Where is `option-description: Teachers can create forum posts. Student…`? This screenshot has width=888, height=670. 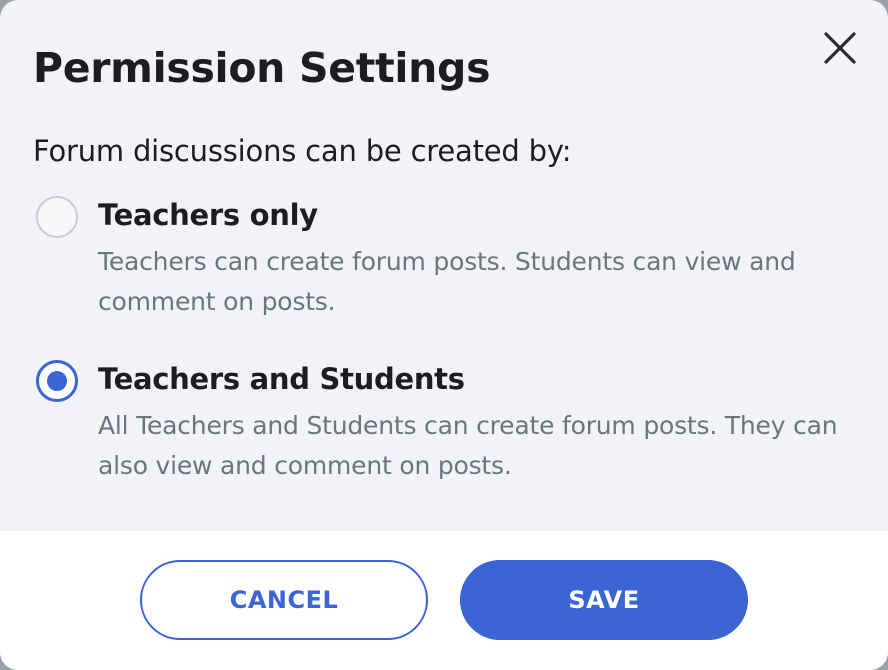
option-description: Teachers can create forum posts. Student… is located at coordinates (447, 281).